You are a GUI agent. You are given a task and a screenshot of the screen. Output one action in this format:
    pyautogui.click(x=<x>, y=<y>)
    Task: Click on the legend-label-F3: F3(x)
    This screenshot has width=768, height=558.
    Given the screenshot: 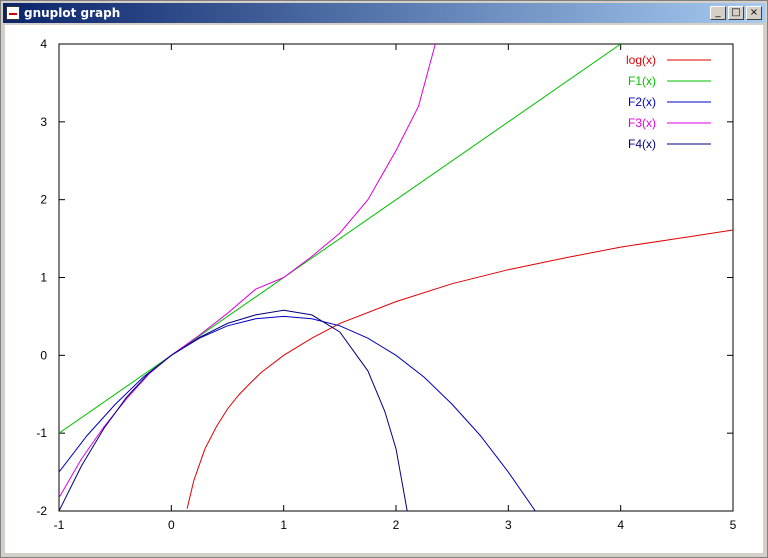 What is the action you would take?
    pyautogui.click(x=642, y=123)
    